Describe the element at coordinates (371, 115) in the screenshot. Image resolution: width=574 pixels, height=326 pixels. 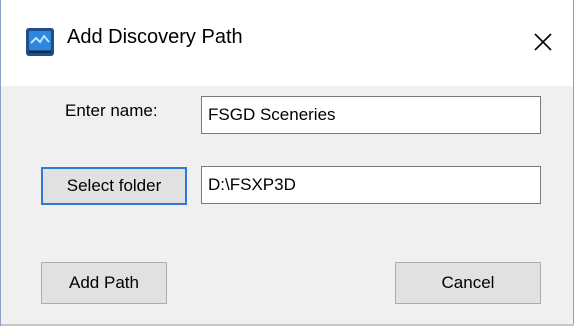
I see `name-input` at that location.